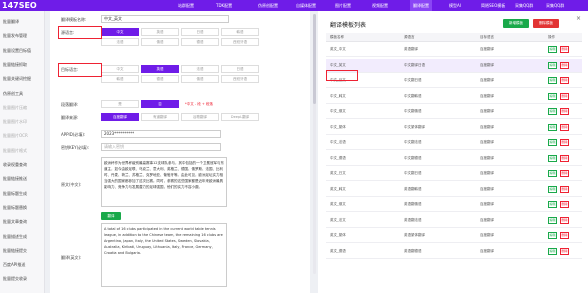 The width and height of the screenshot is (588, 293). I want to click on sidebar-item-7: 批量图片水印, so click(22, 121).